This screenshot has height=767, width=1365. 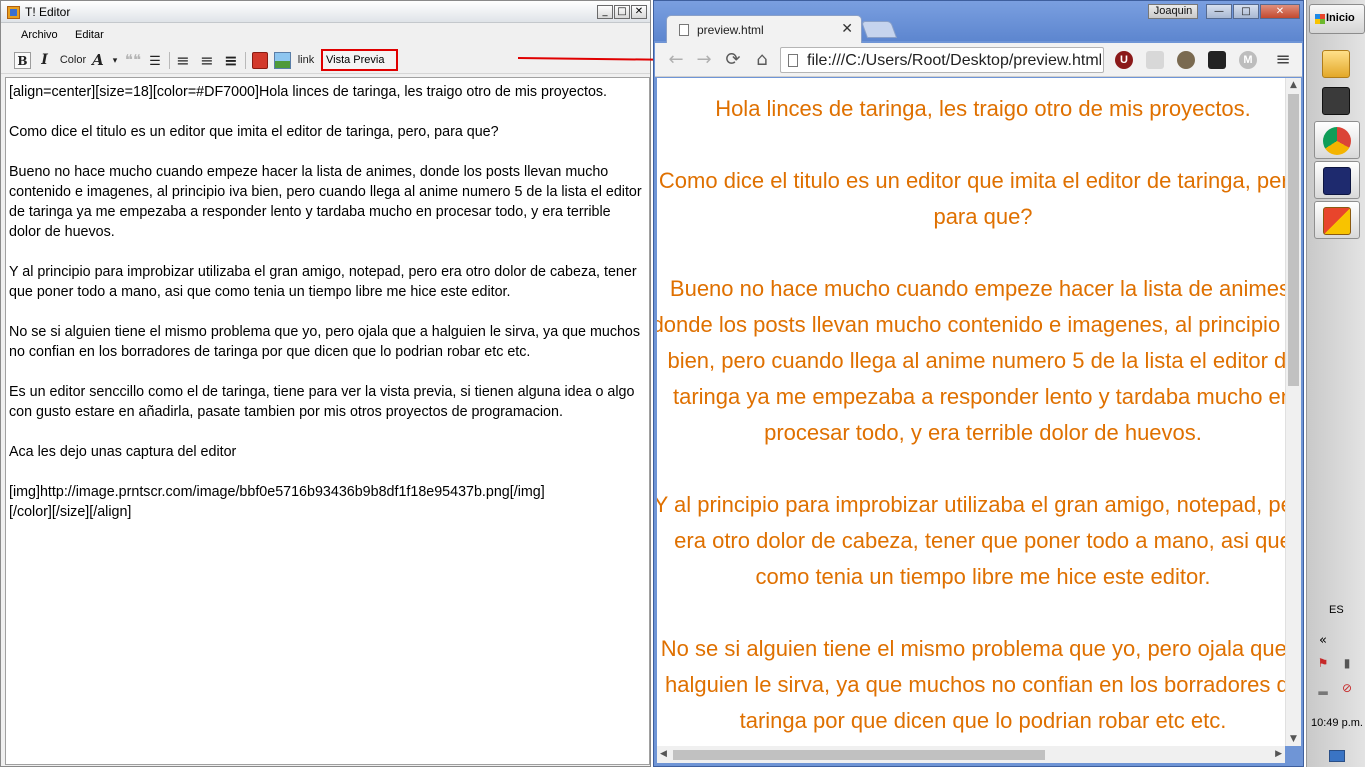 I want to click on tab-close-icon: ✕, so click(x=847, y=29).